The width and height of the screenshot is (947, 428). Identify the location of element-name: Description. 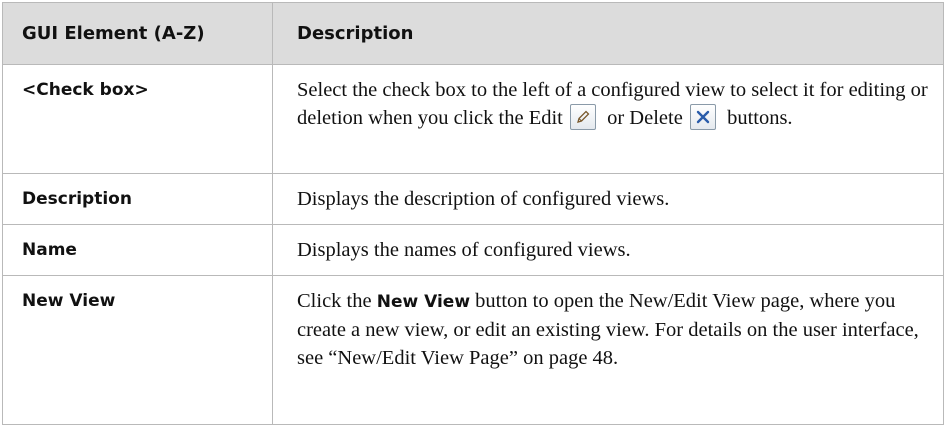
(137, 199).